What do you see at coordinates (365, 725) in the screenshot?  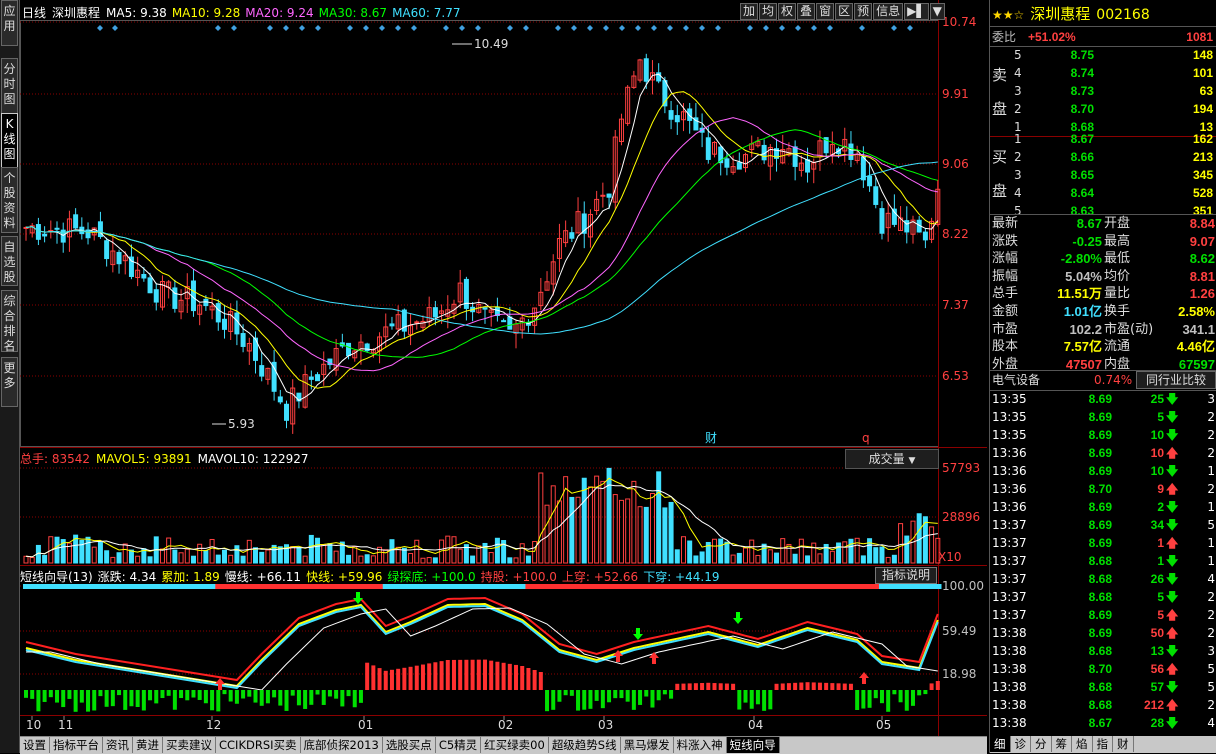 I see `date-tick-label: 01` at bounding box center [365, 725].